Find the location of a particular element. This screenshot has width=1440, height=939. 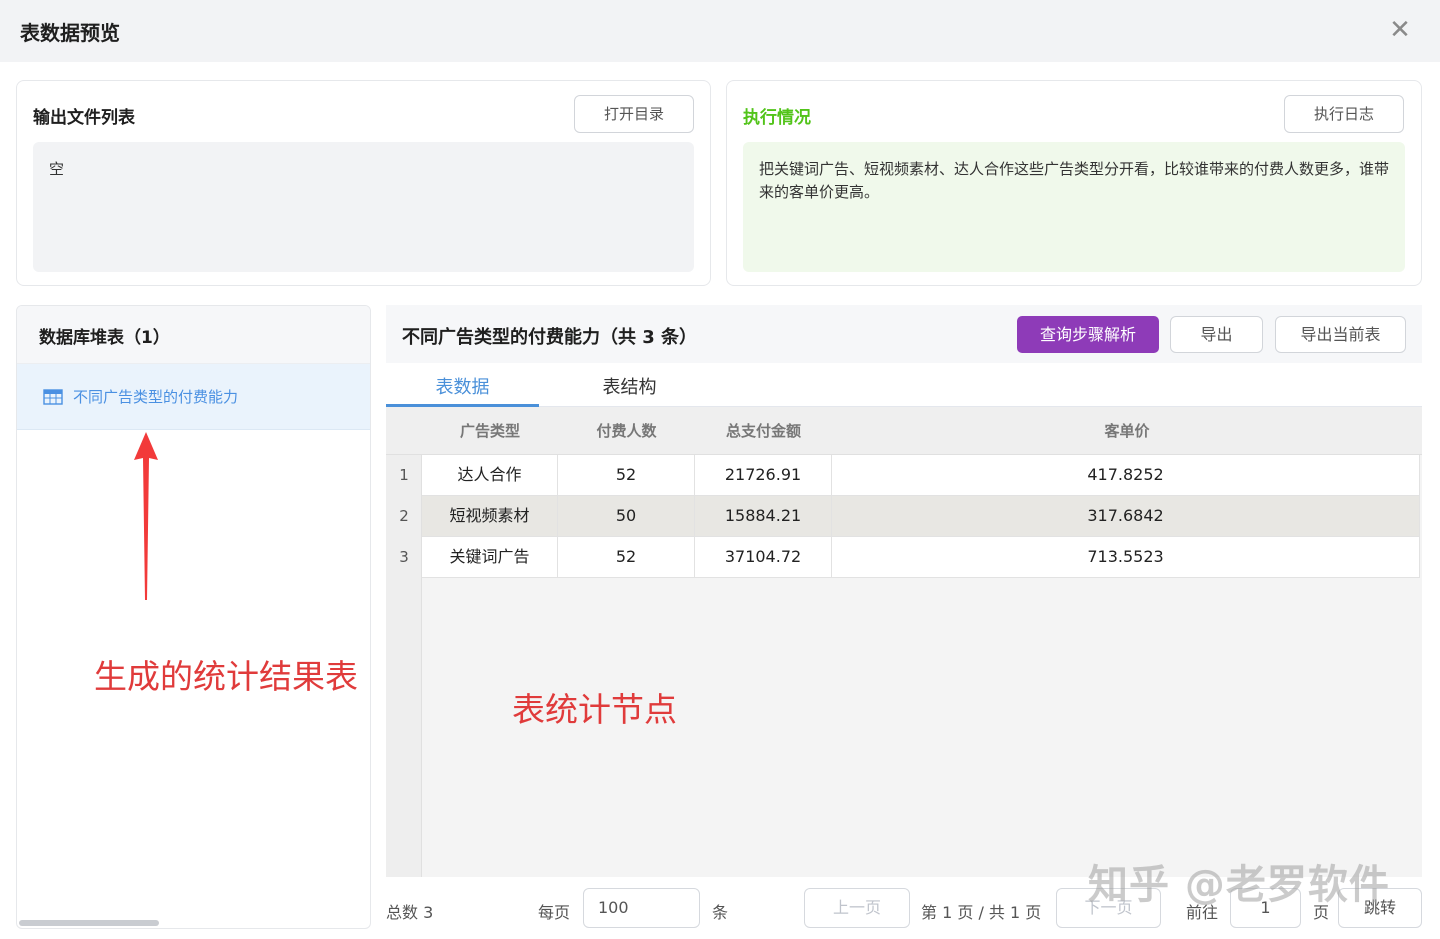

page-info: 第 1 页 / 共 1 页 is located at coordinates (981, 912).